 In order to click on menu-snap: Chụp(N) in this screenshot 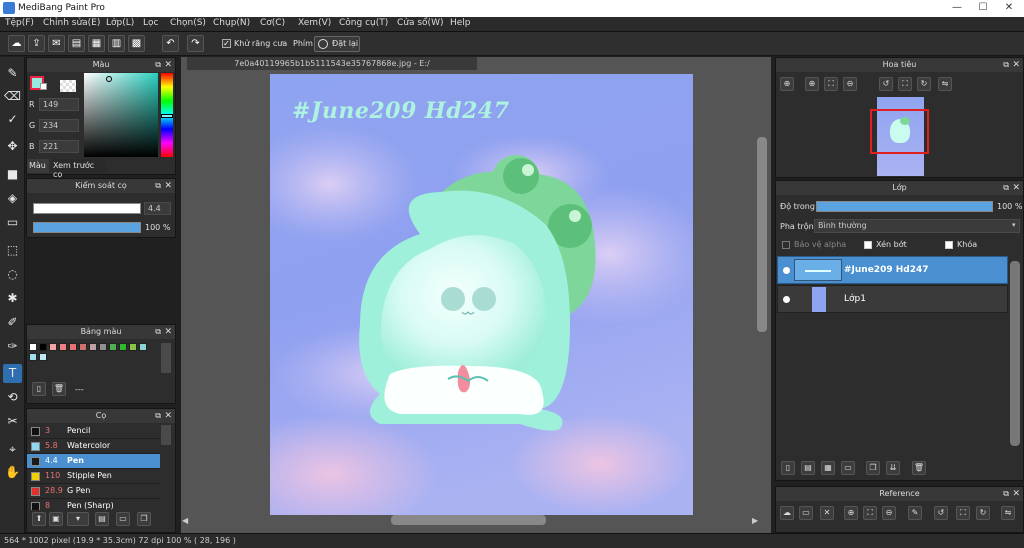, I will do `click(231, 23)`.